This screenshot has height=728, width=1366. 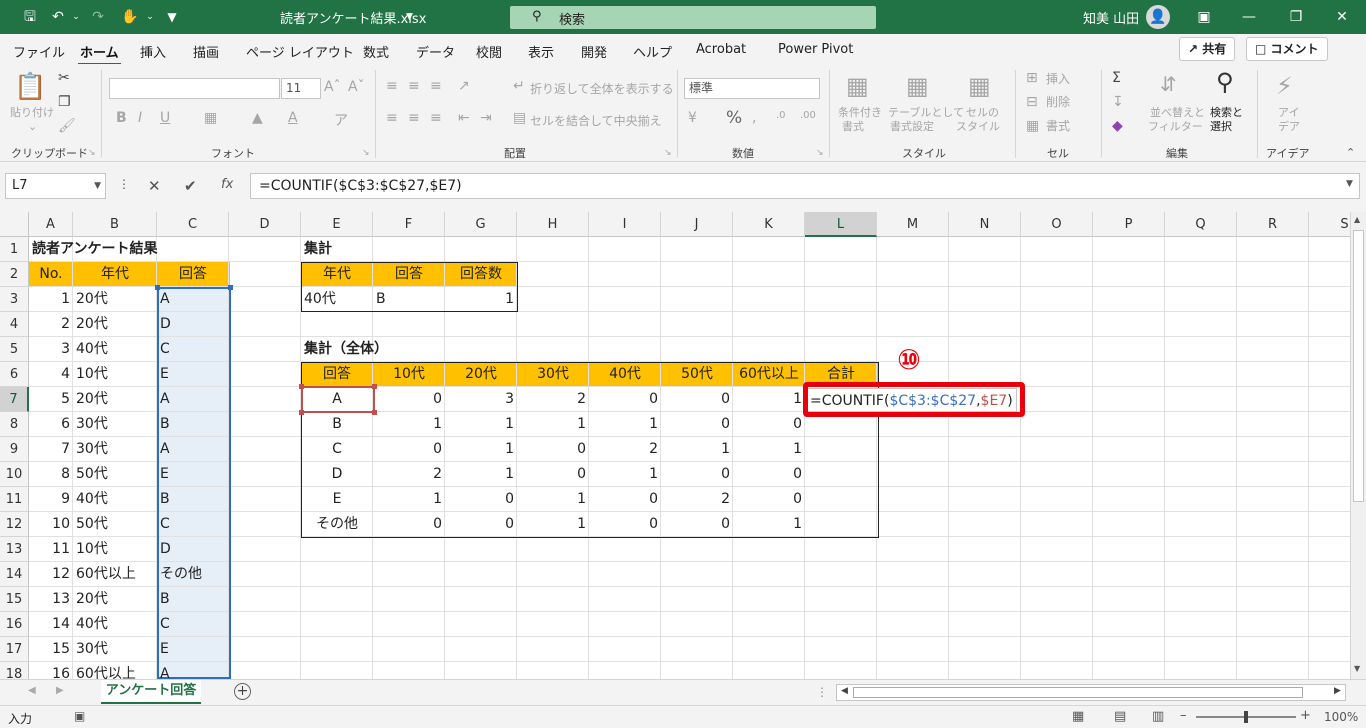 I want to click on ideas-icon: ⚡, so click(x=1284, y=86).